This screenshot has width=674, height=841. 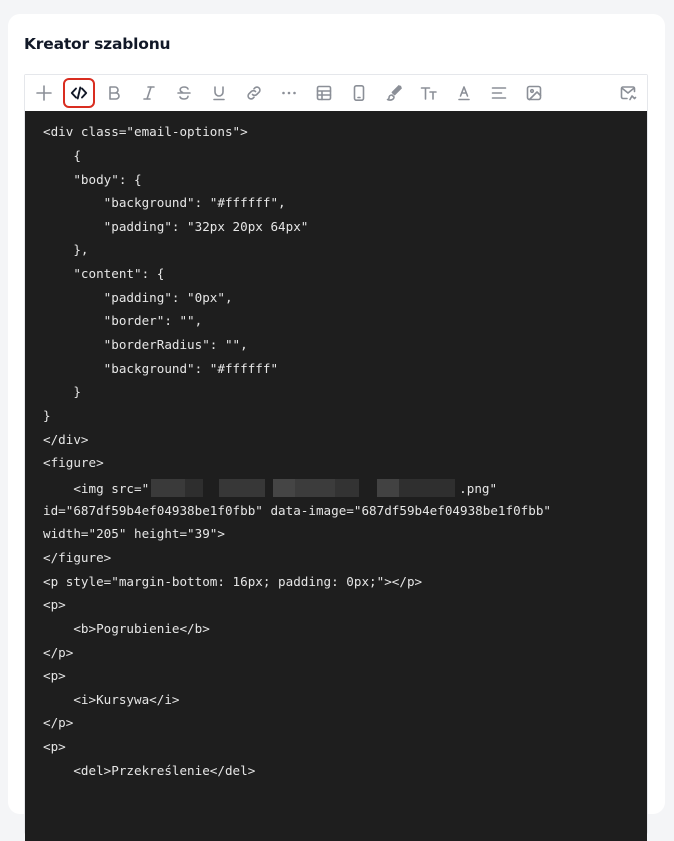 I want to click on link-button, so click(x=254, y=93).